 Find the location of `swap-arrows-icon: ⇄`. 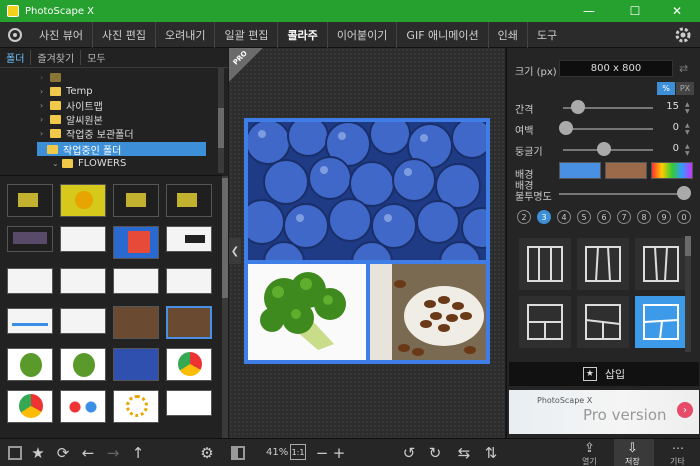

swap-arrows-icon: ⇄ is located at coordinates (686, 69).